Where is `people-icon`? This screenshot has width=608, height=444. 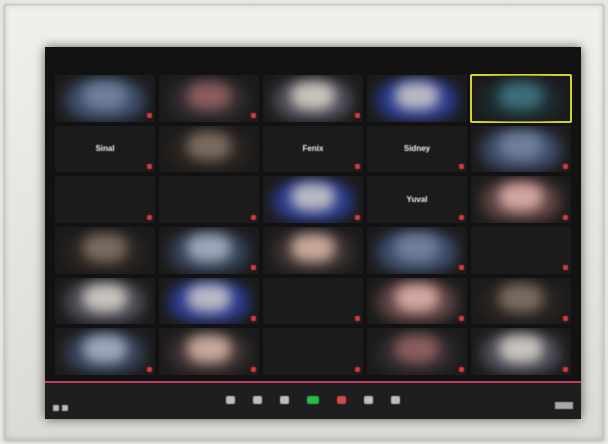
people-icon is located at coordinates (313, 400).